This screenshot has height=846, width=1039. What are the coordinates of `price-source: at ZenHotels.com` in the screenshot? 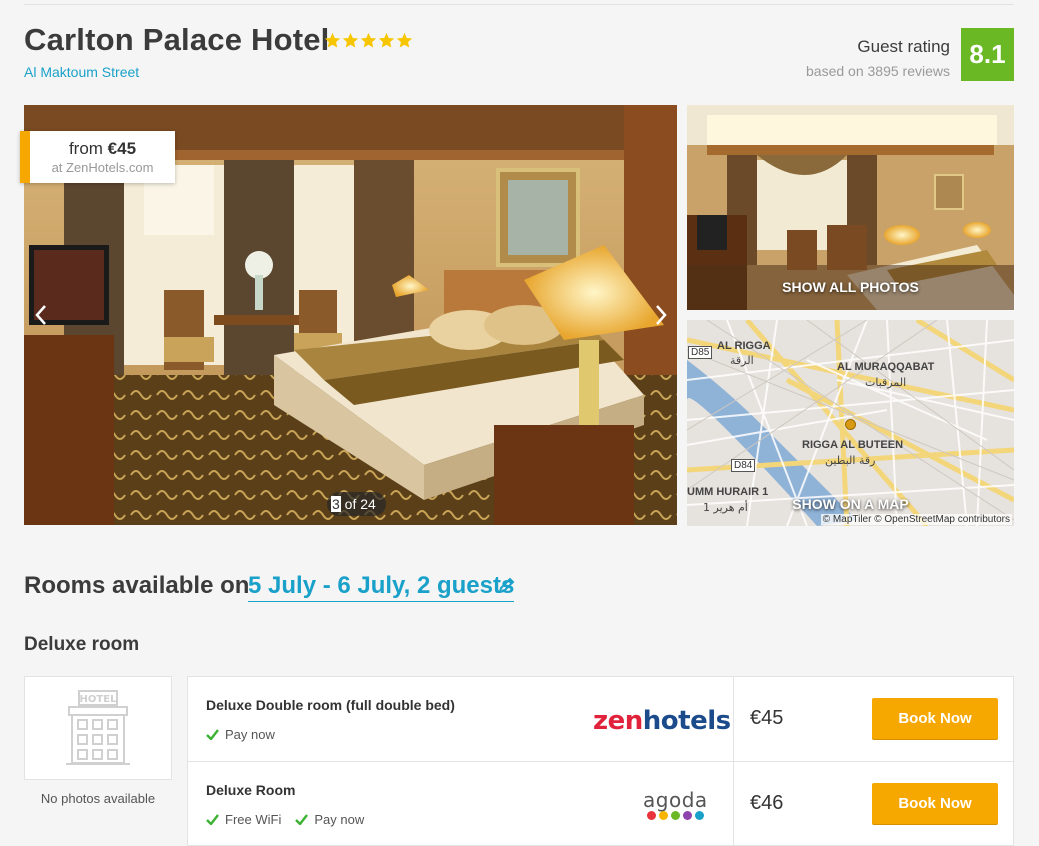 It's located at (102, 167).